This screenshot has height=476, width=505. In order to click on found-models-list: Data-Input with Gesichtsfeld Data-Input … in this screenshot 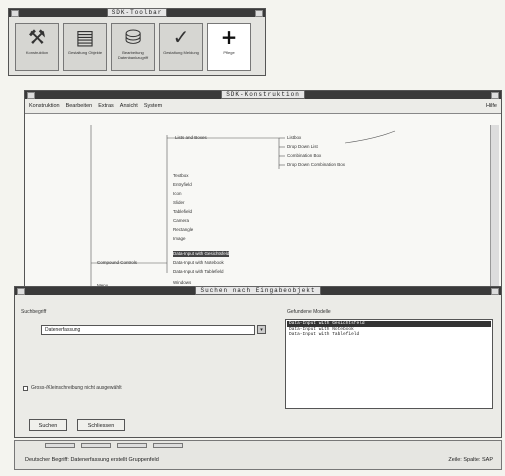, I will do `click(389, 364)`.